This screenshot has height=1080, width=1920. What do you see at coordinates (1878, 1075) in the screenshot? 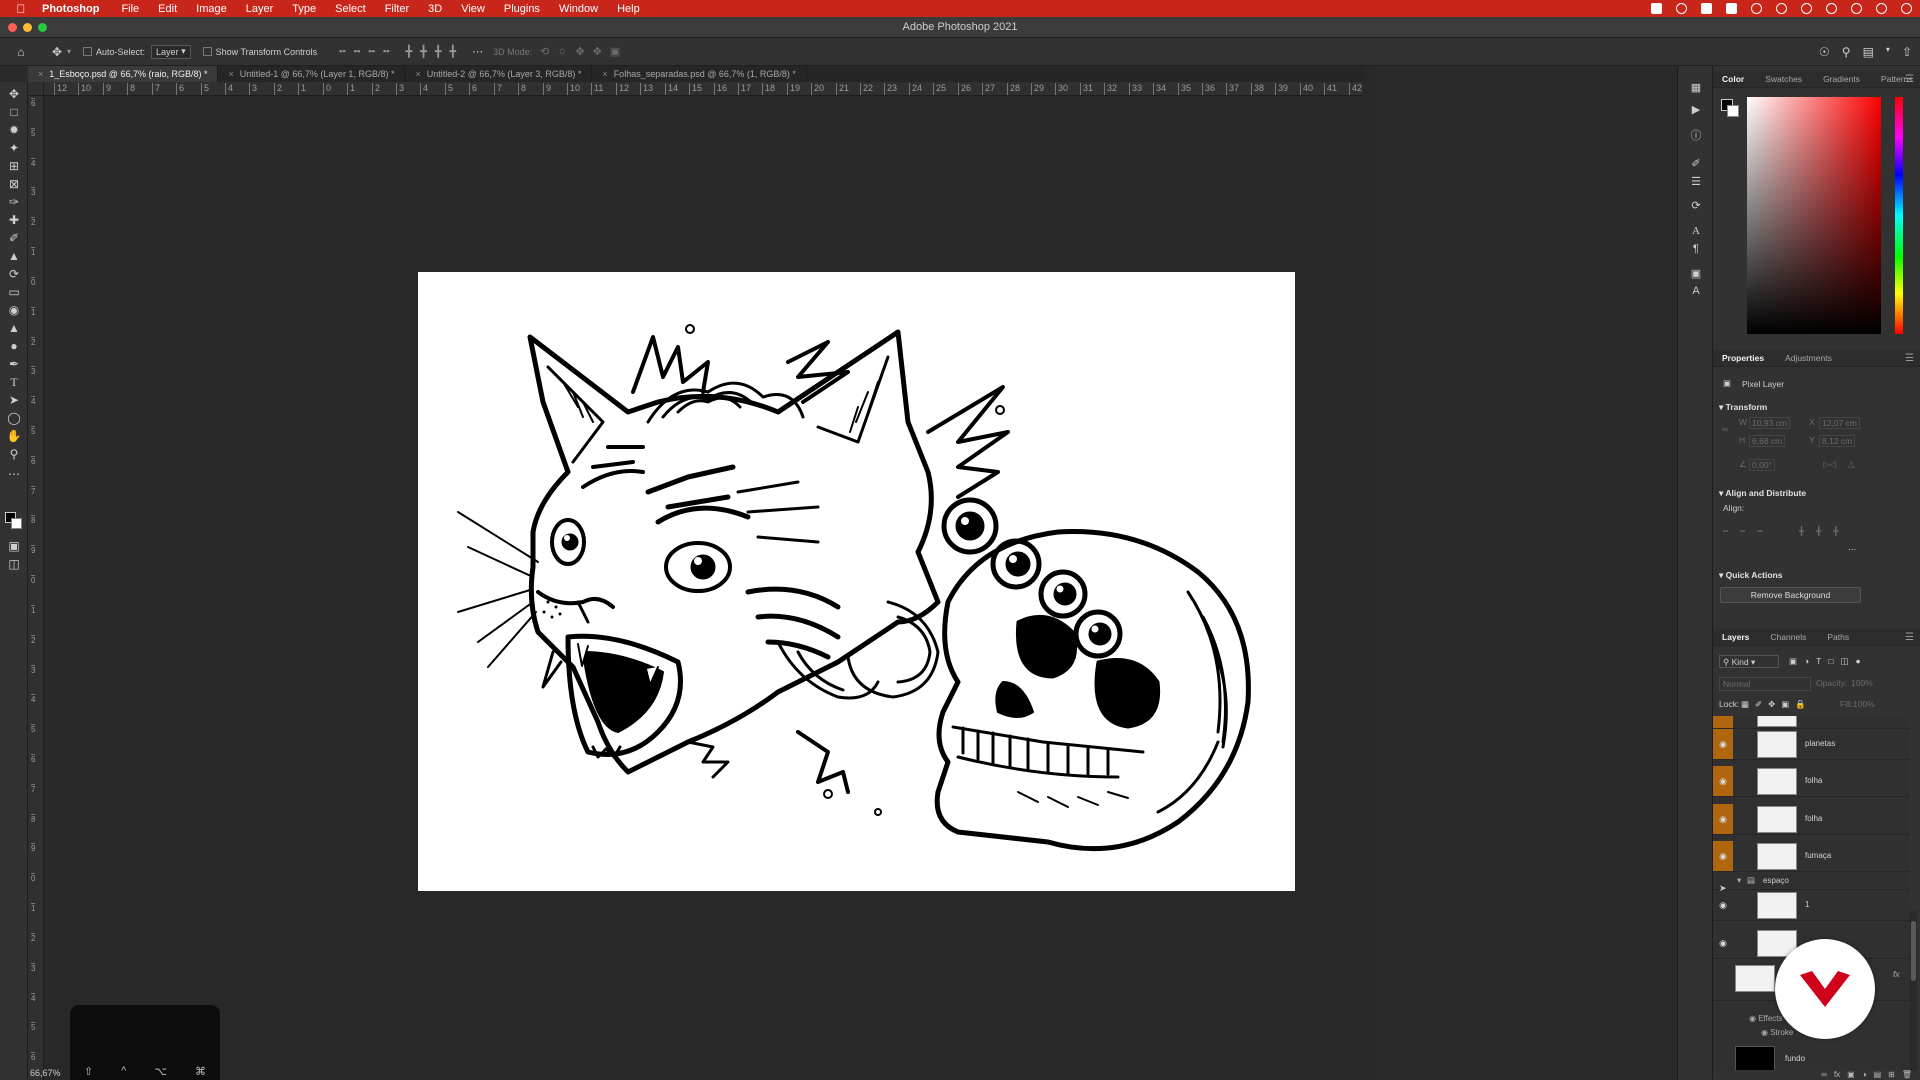
I see `new-group-icon: ▤` at bounding box center [1878, 1075].